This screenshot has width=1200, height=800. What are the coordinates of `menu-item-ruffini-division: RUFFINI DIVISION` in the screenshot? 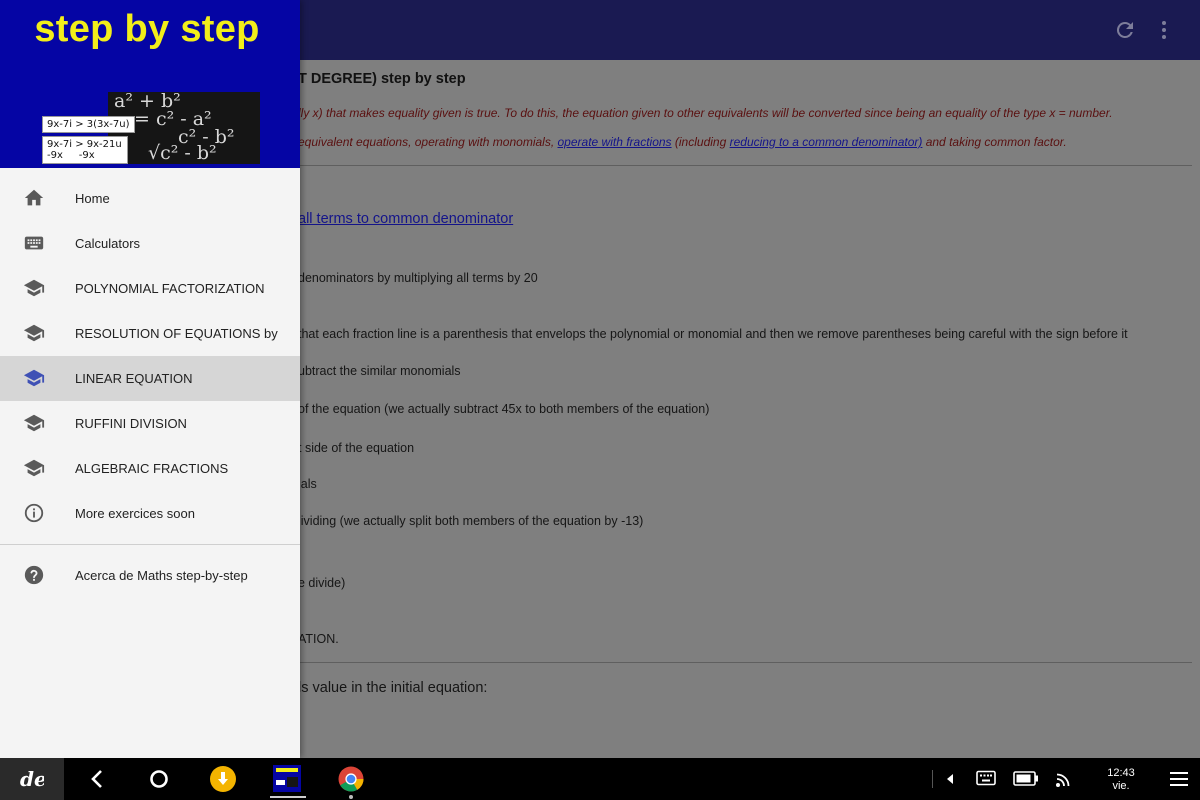 It's located at (150, 423).